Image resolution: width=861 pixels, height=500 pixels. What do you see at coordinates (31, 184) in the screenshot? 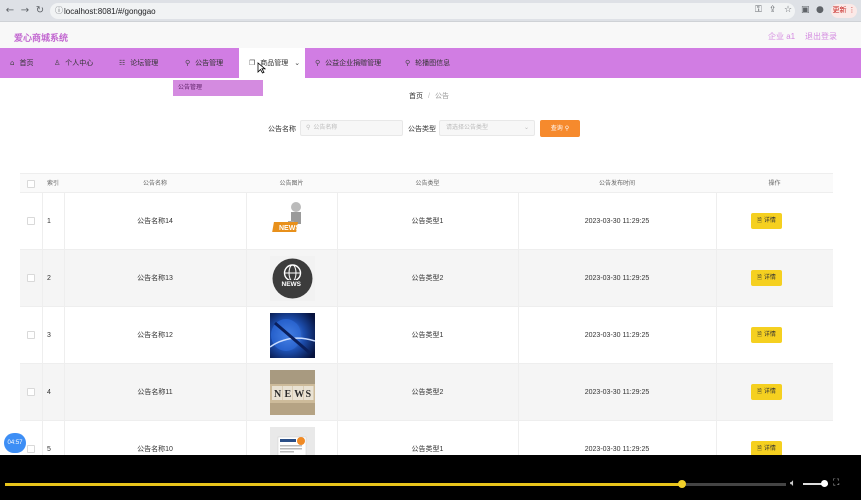
I see `select-all-checkbox` at bounding box center [31, 184].